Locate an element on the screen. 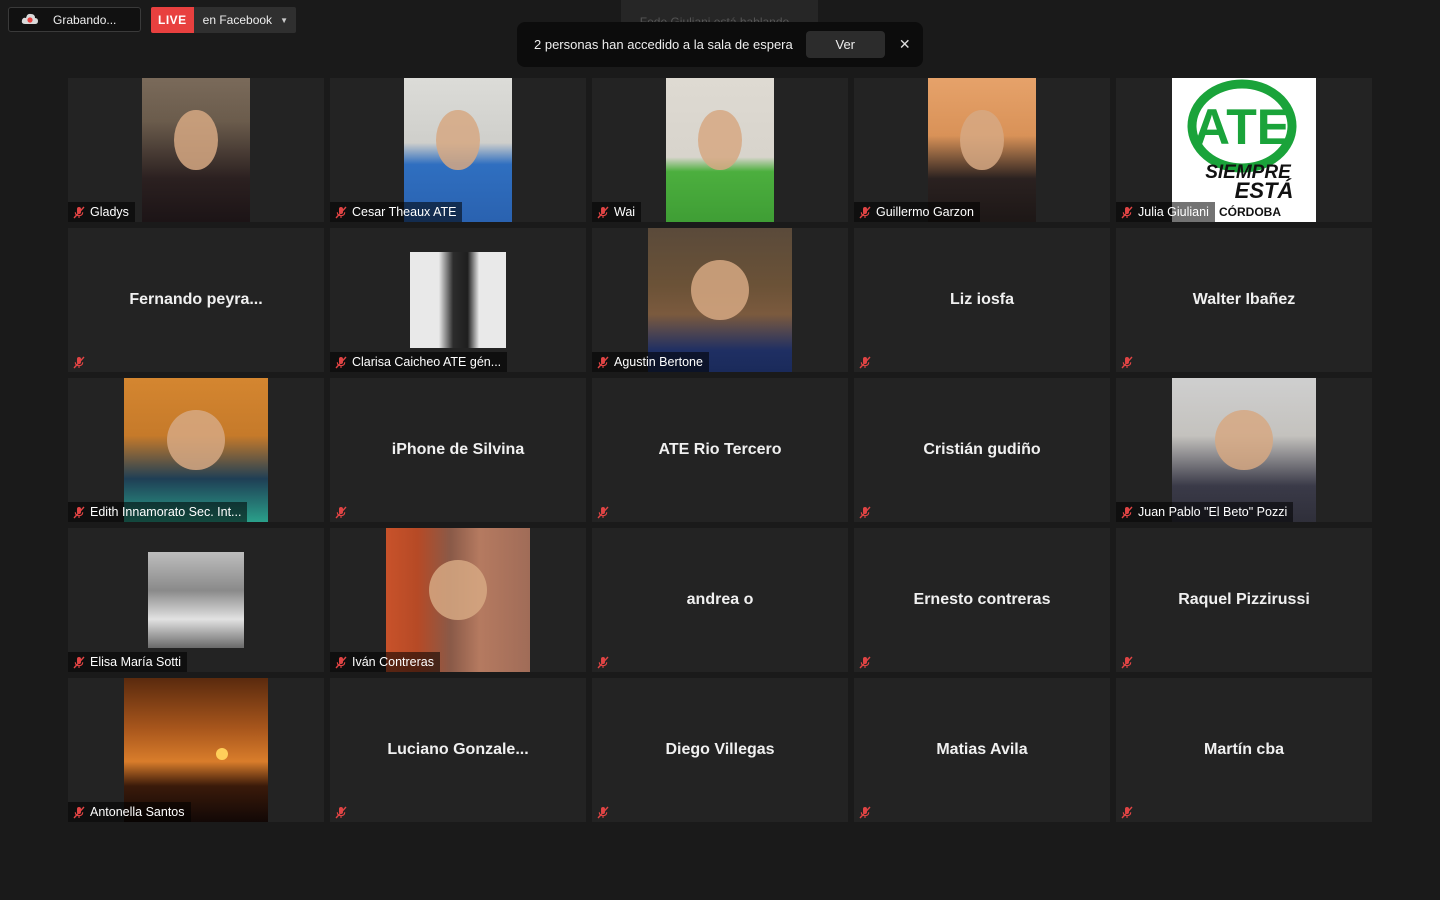 This screenshot has width=1440, height=900. participant-label: Gladys is located at coordinates (101, 212).